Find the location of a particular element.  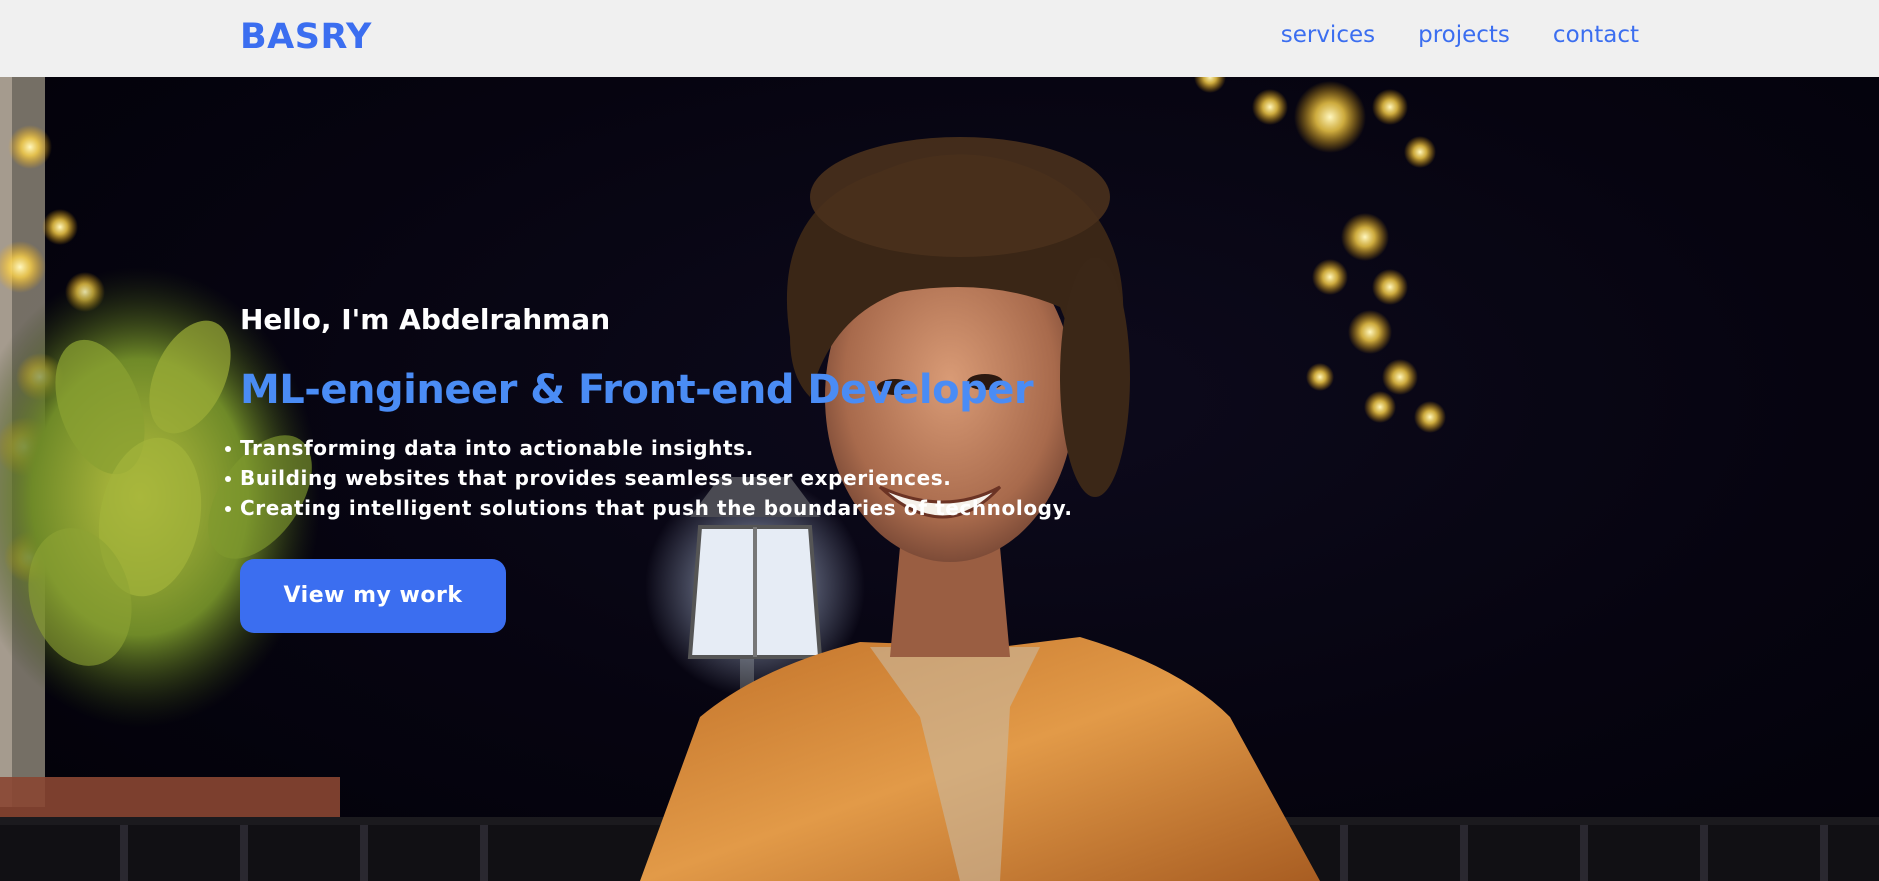

hero-role-title: ML-engineer & Front-end Developer is located at coordinates (637, 390).